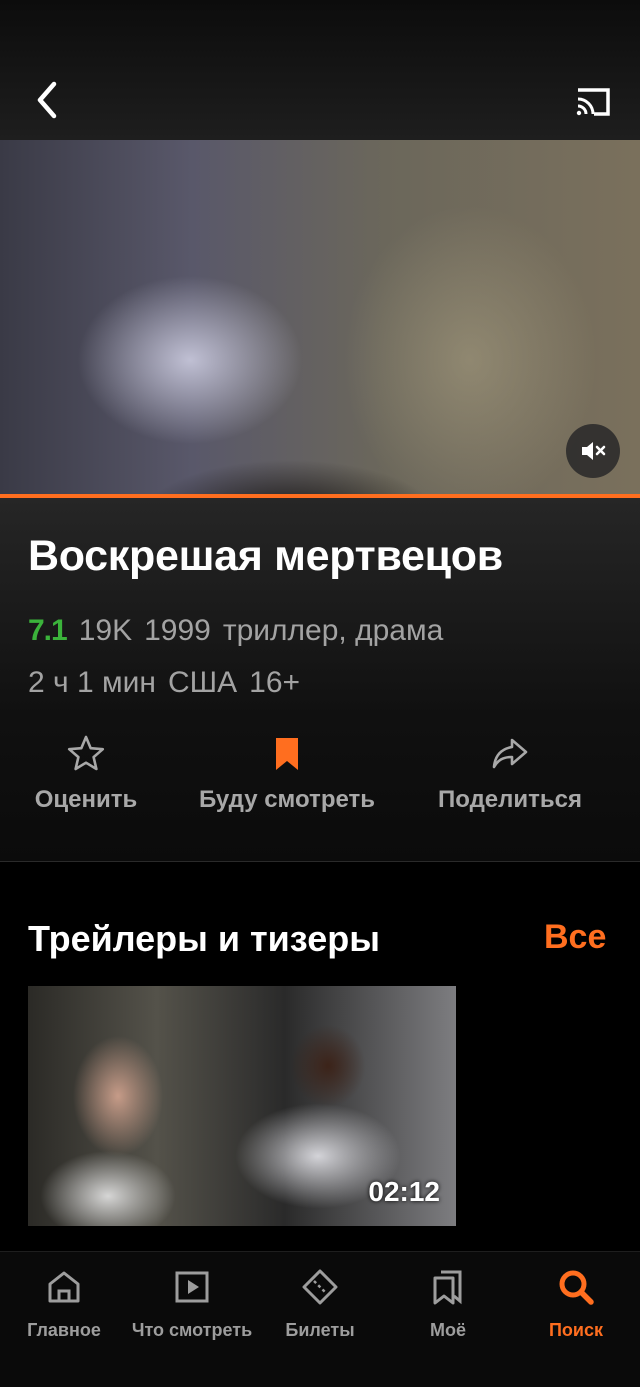  I want to click on movie-duration: 2 ч 1 мин, so click(92, 682).